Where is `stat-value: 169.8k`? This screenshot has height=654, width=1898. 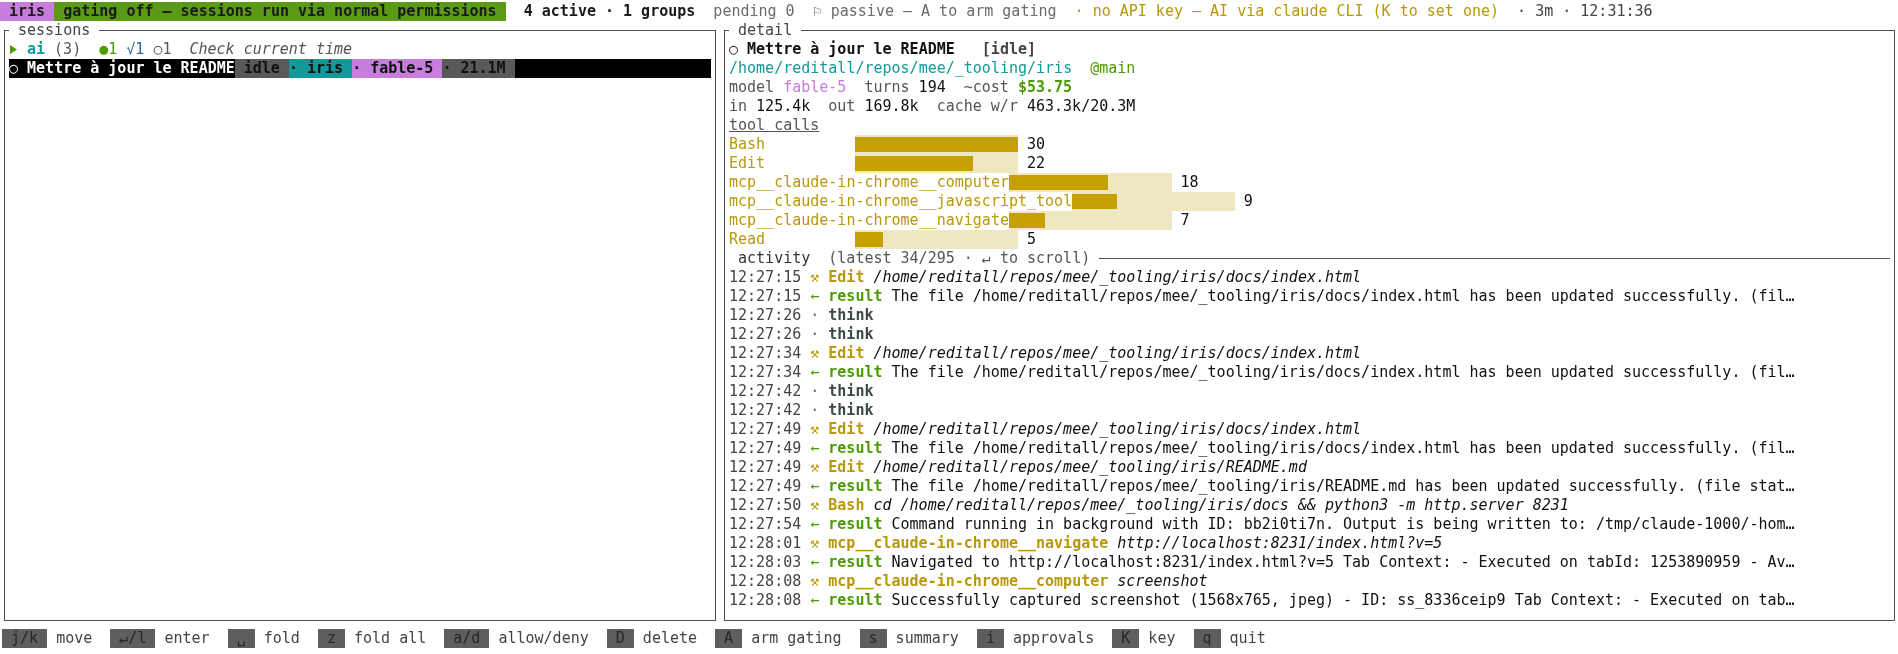
stat-value: 169.8k is located at coordinates (891, 106).